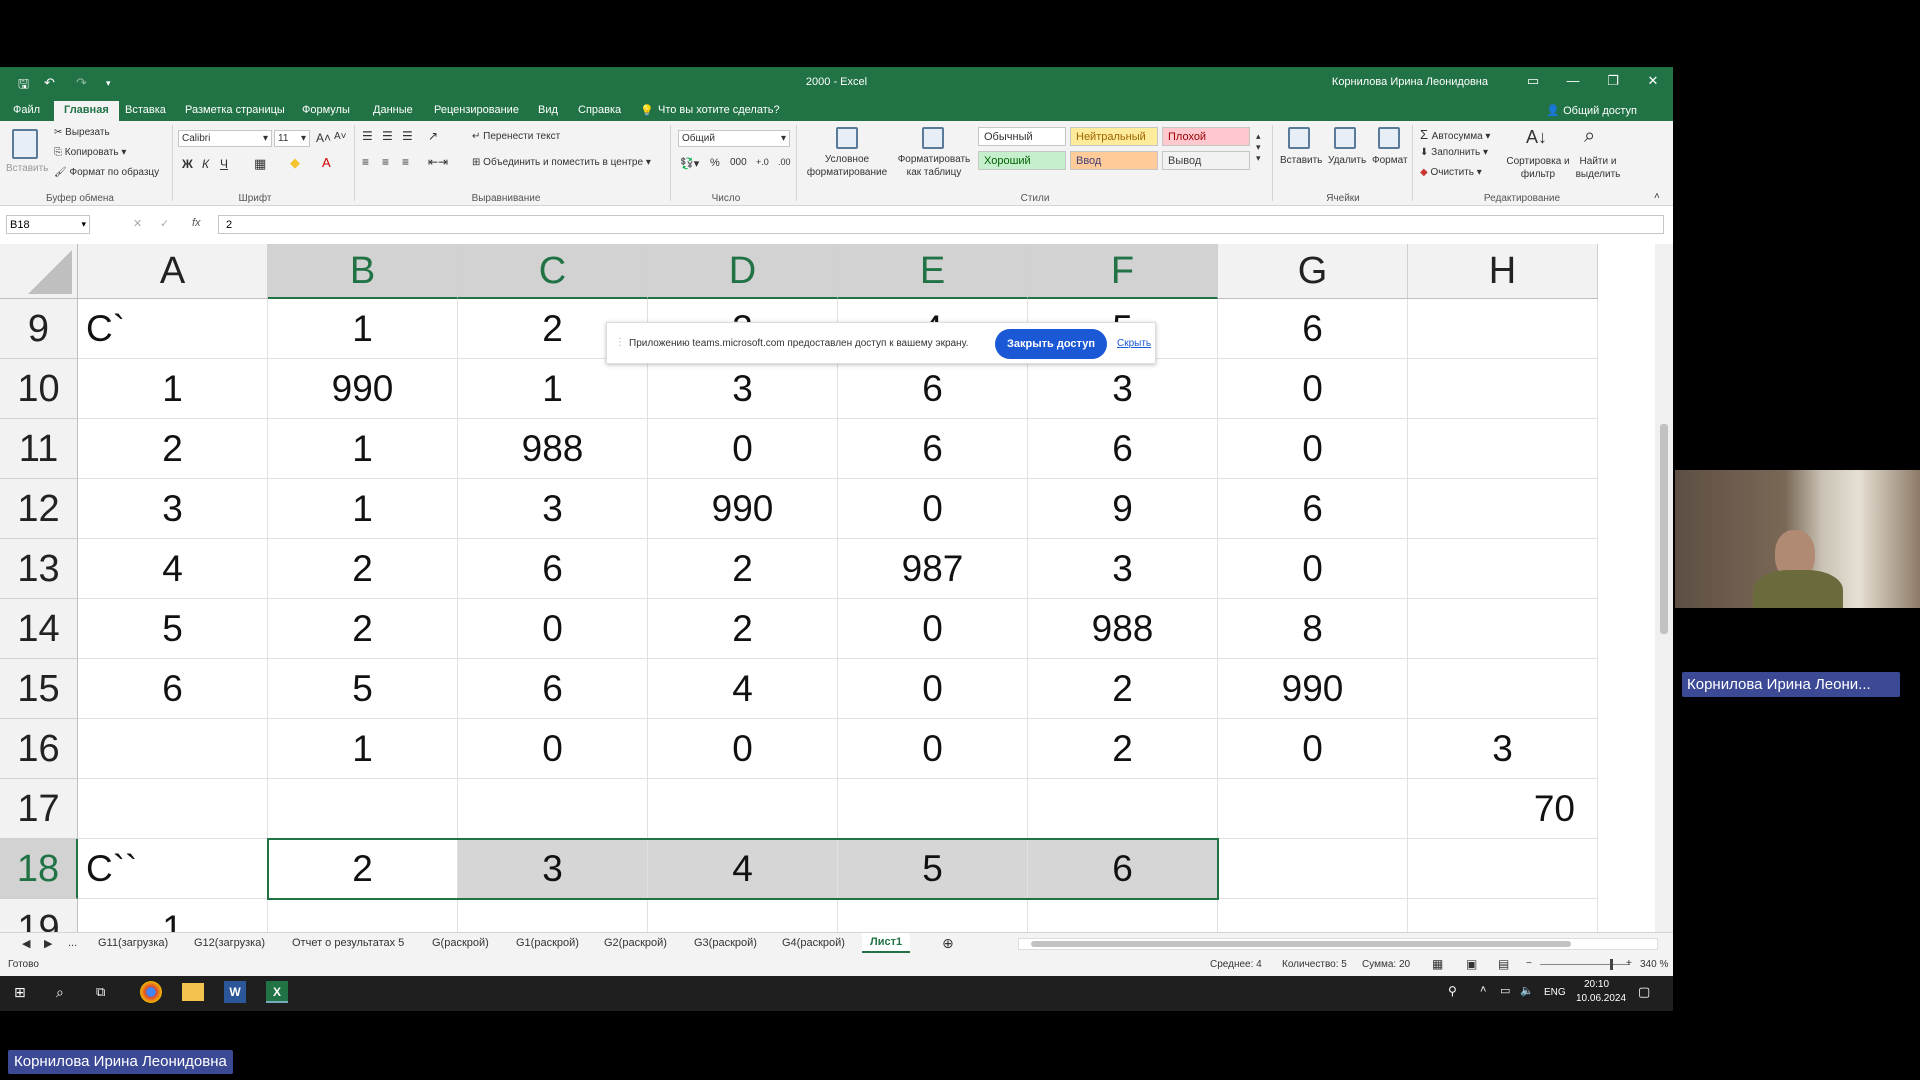 This screenshot has width=1920, height=1080. I want to click on cell-h19, so click(1503, 915).